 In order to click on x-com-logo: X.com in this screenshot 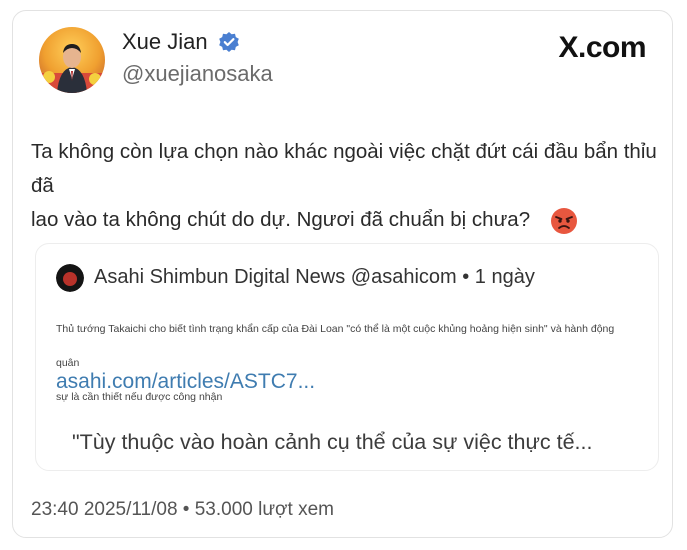, I will do `click(602, 47)`.